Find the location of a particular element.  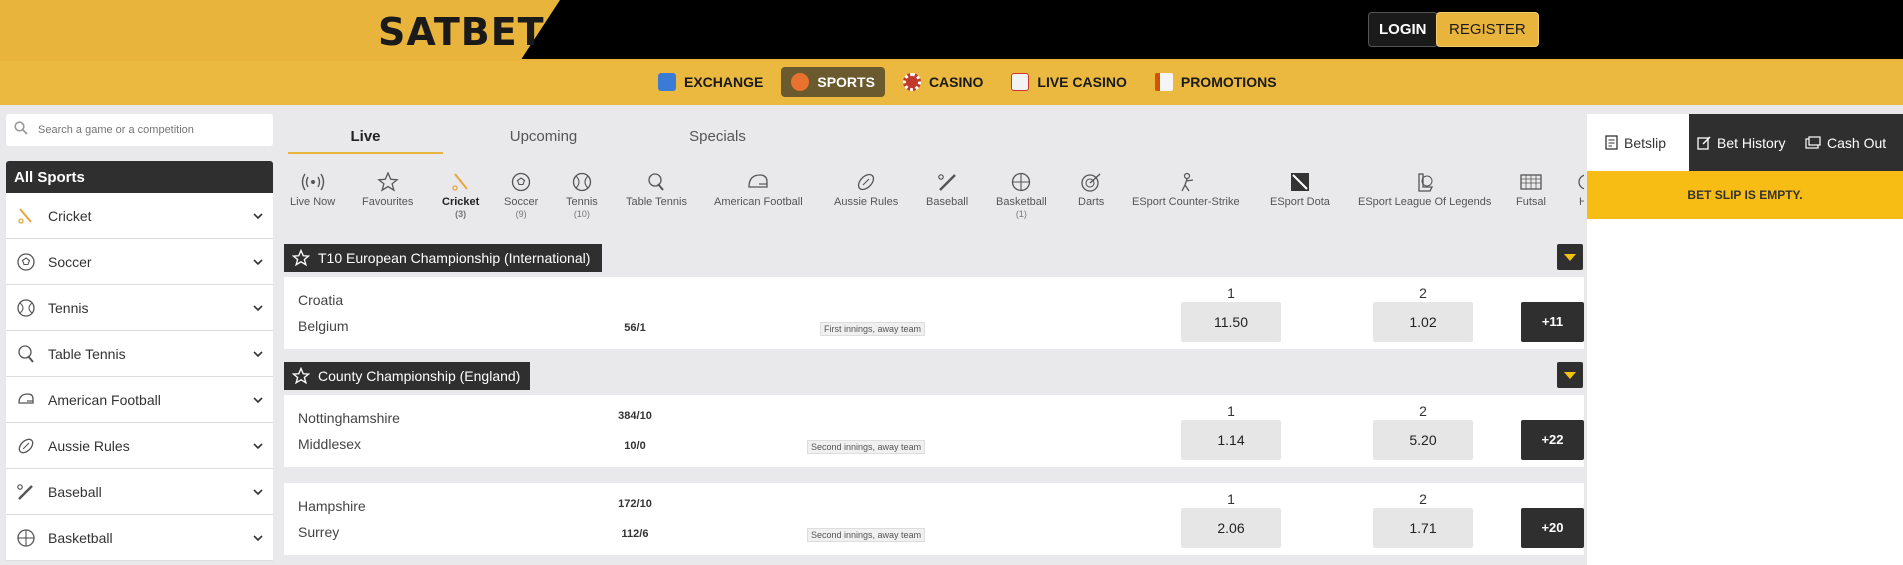

tab-betslip-label: Betslip is located at coordinates (1645, 142).